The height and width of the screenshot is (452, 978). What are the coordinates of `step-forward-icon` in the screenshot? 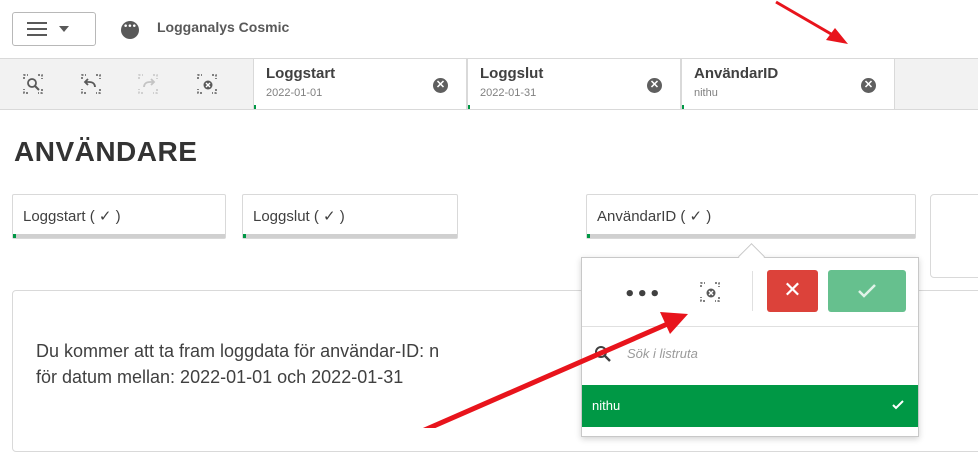 It's located at (148, 84).